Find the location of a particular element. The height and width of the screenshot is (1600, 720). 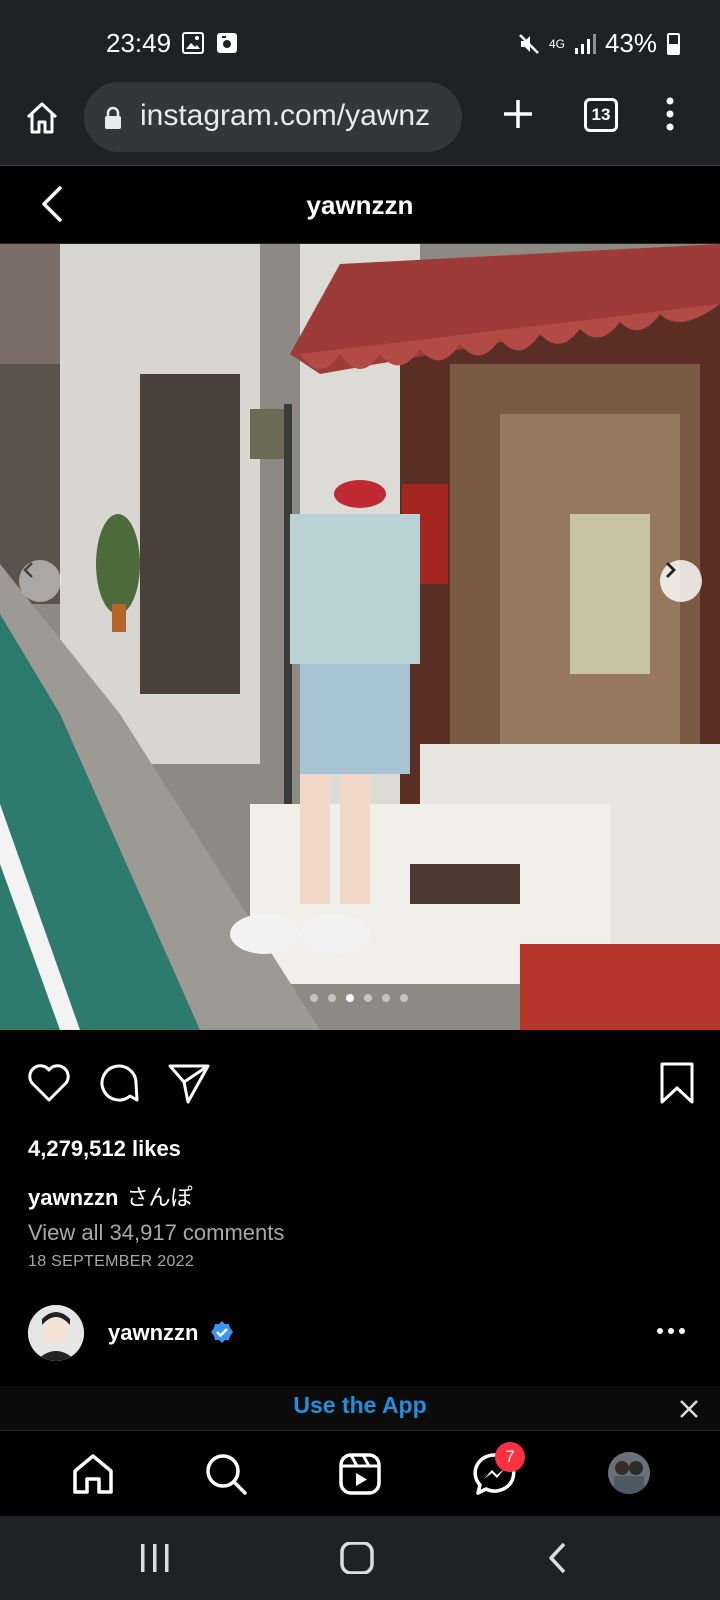

post-caption: yawnzzn さんぽ is located at coordinates (110, 1196).